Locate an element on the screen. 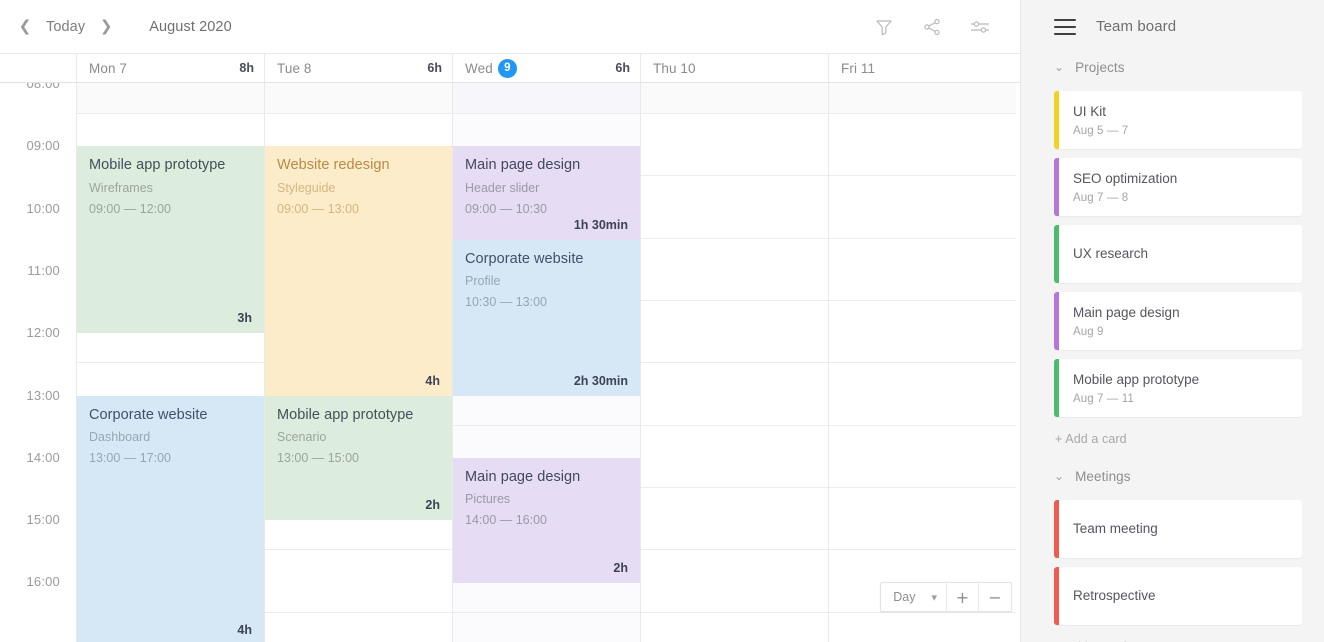 The image size is (1324, 642). card-date-range: Aug 7 — 11 is located at coordinates (1103, 398).